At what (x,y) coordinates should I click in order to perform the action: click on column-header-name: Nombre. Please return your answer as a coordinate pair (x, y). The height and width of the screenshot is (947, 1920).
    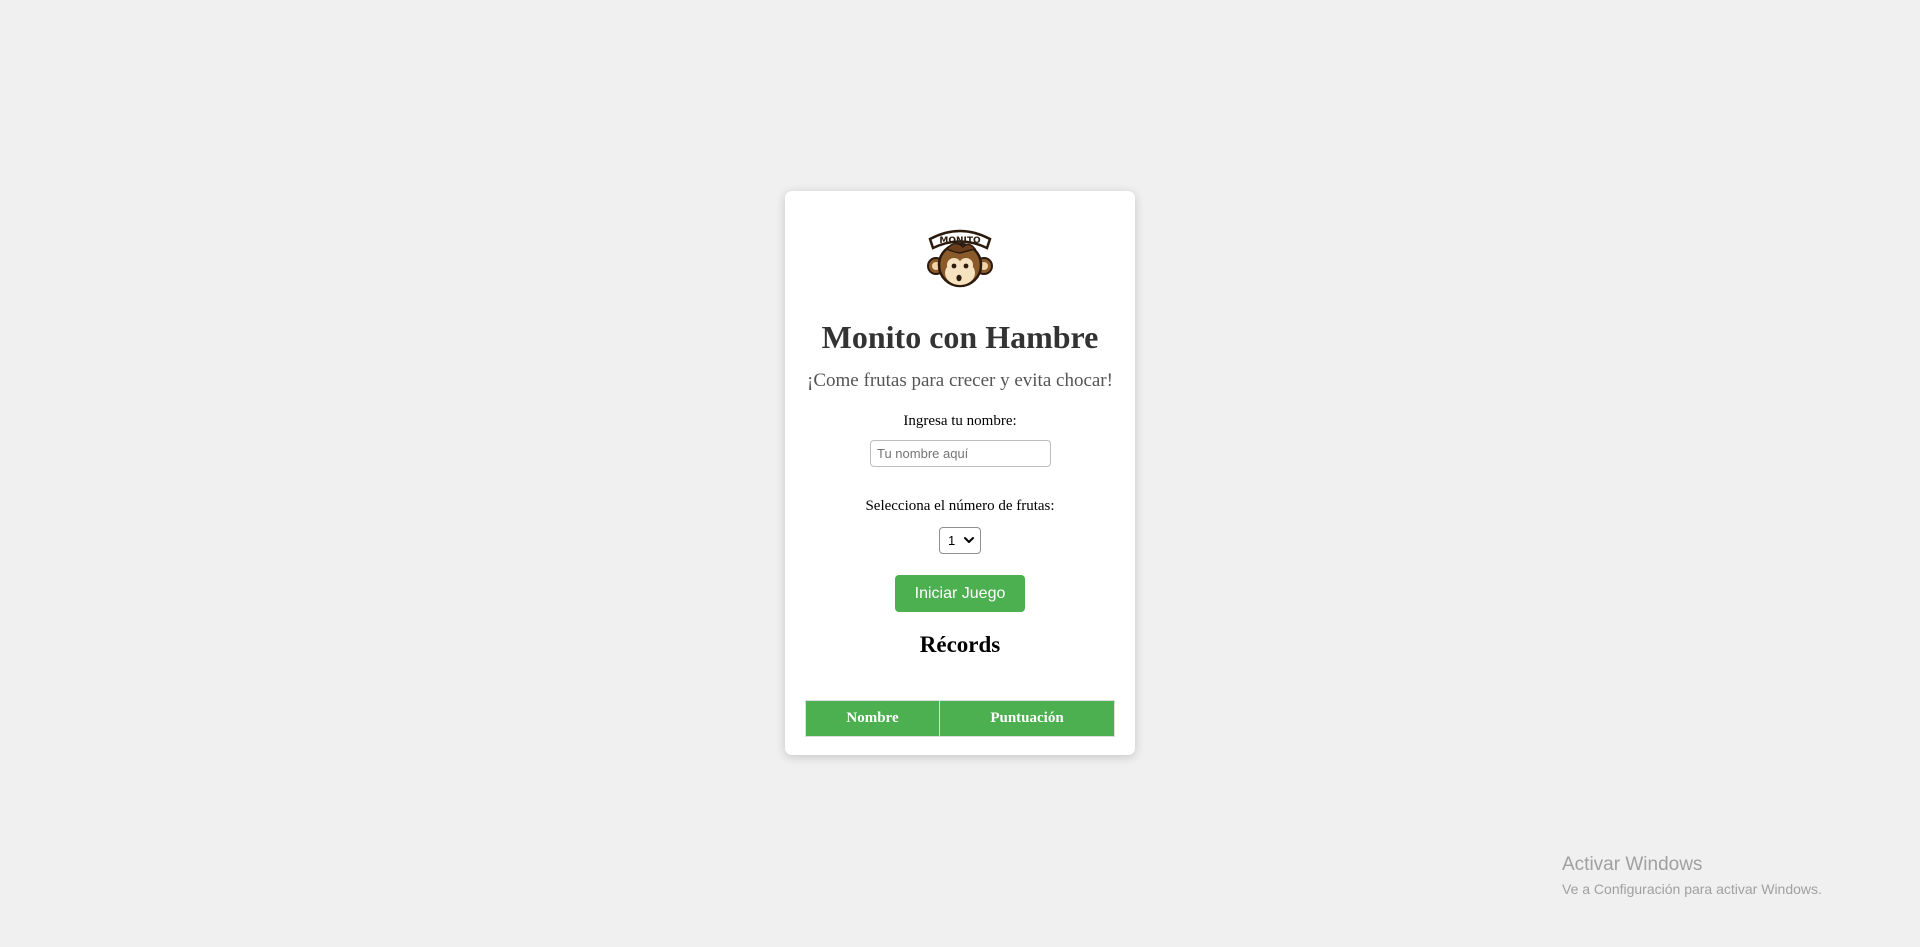
    Looking at the image, I should click on (872, 718).